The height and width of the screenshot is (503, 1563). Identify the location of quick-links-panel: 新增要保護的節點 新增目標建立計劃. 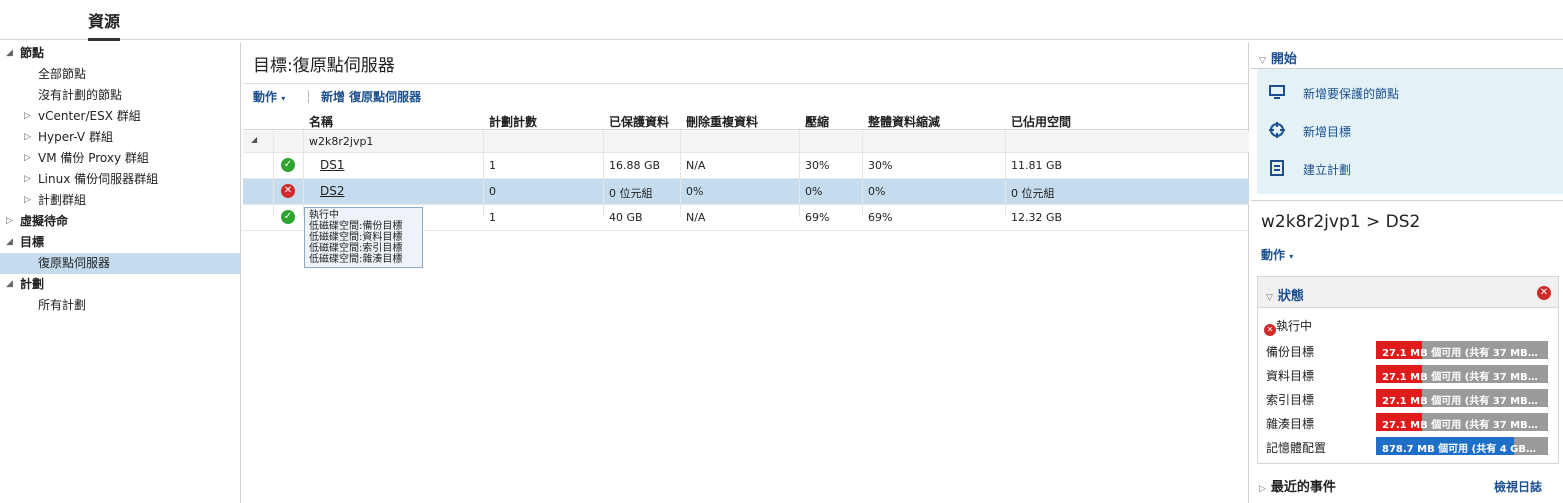
(1410, 131).